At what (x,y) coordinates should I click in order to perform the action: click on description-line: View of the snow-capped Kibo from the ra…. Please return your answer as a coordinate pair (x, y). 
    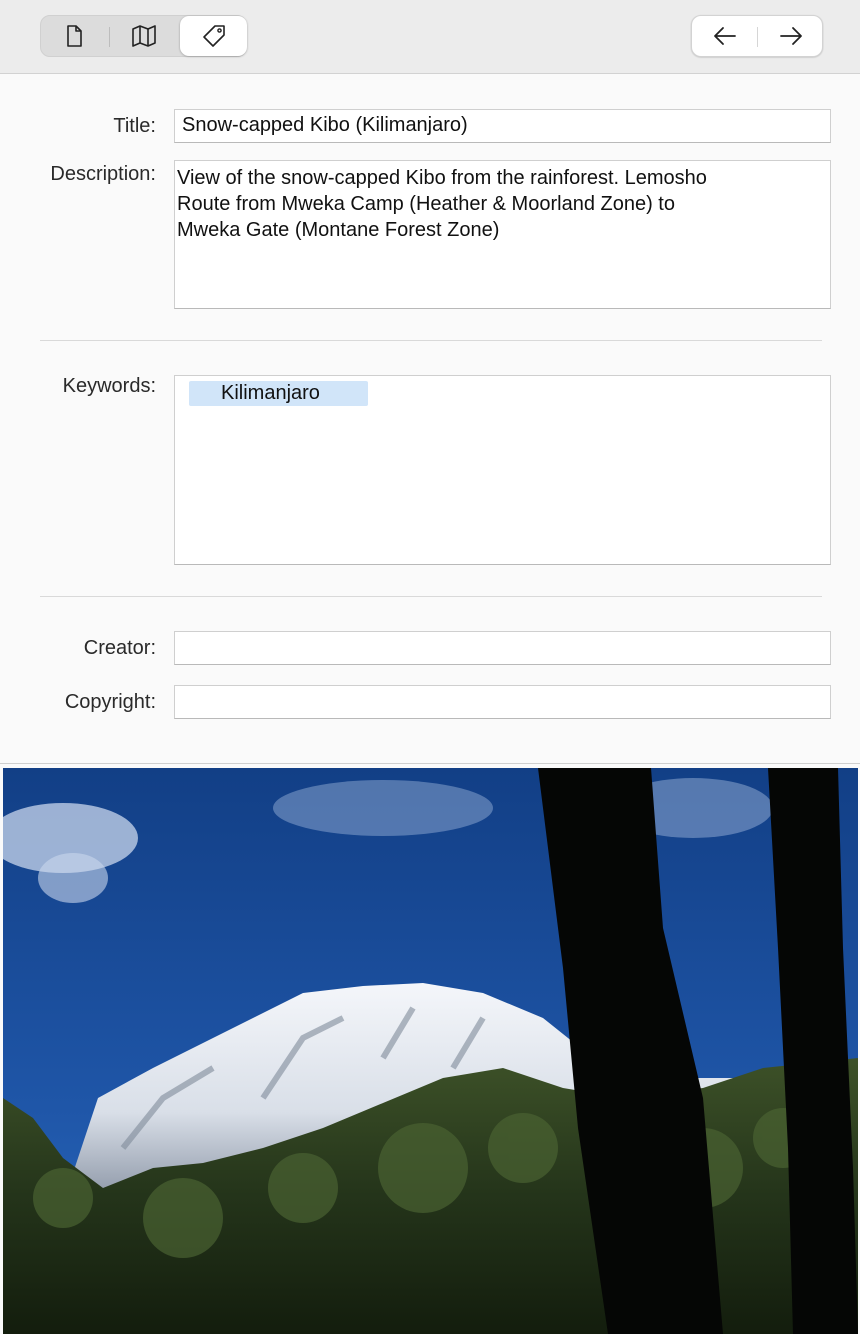
    Looking at the image, I should click on (442, 178).